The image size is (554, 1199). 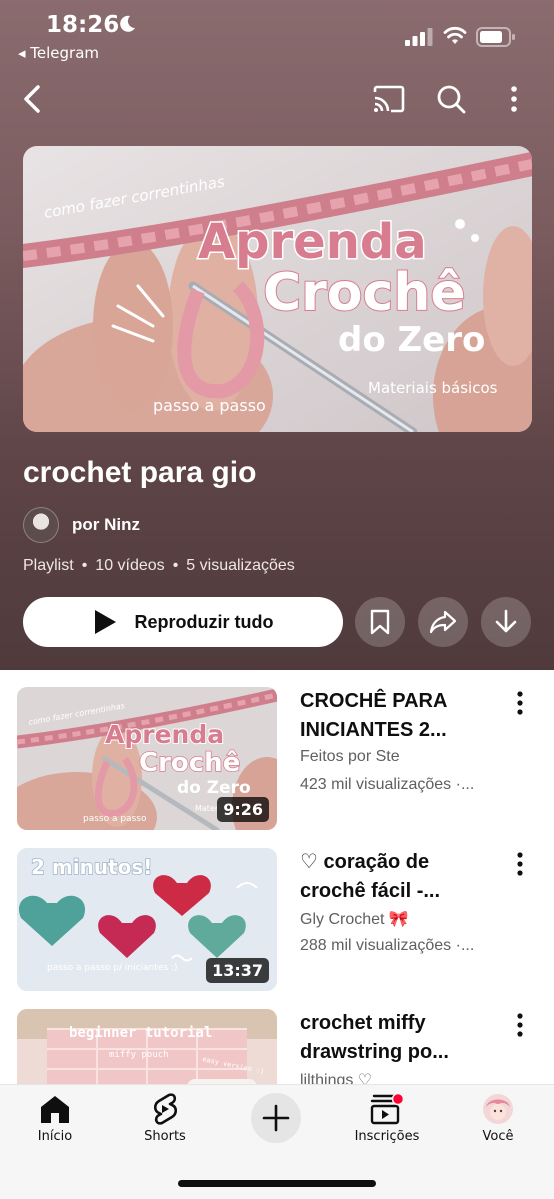 I want to click on thumb-bottom-left: passo a passo p/ iniciantes :), so click(x=112, y=968).